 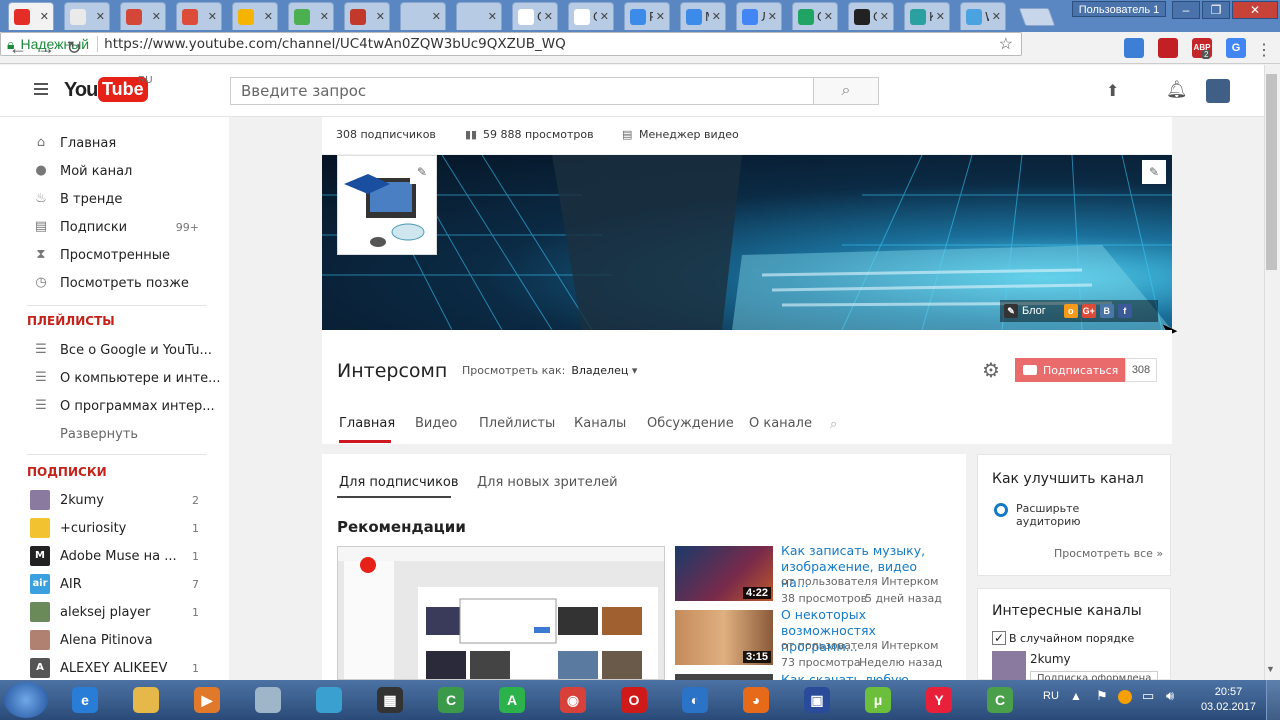 What do you see at coordinates (46, 48) in the screenshot?
I see `forward-button: →` at bounding box center [46, 48].